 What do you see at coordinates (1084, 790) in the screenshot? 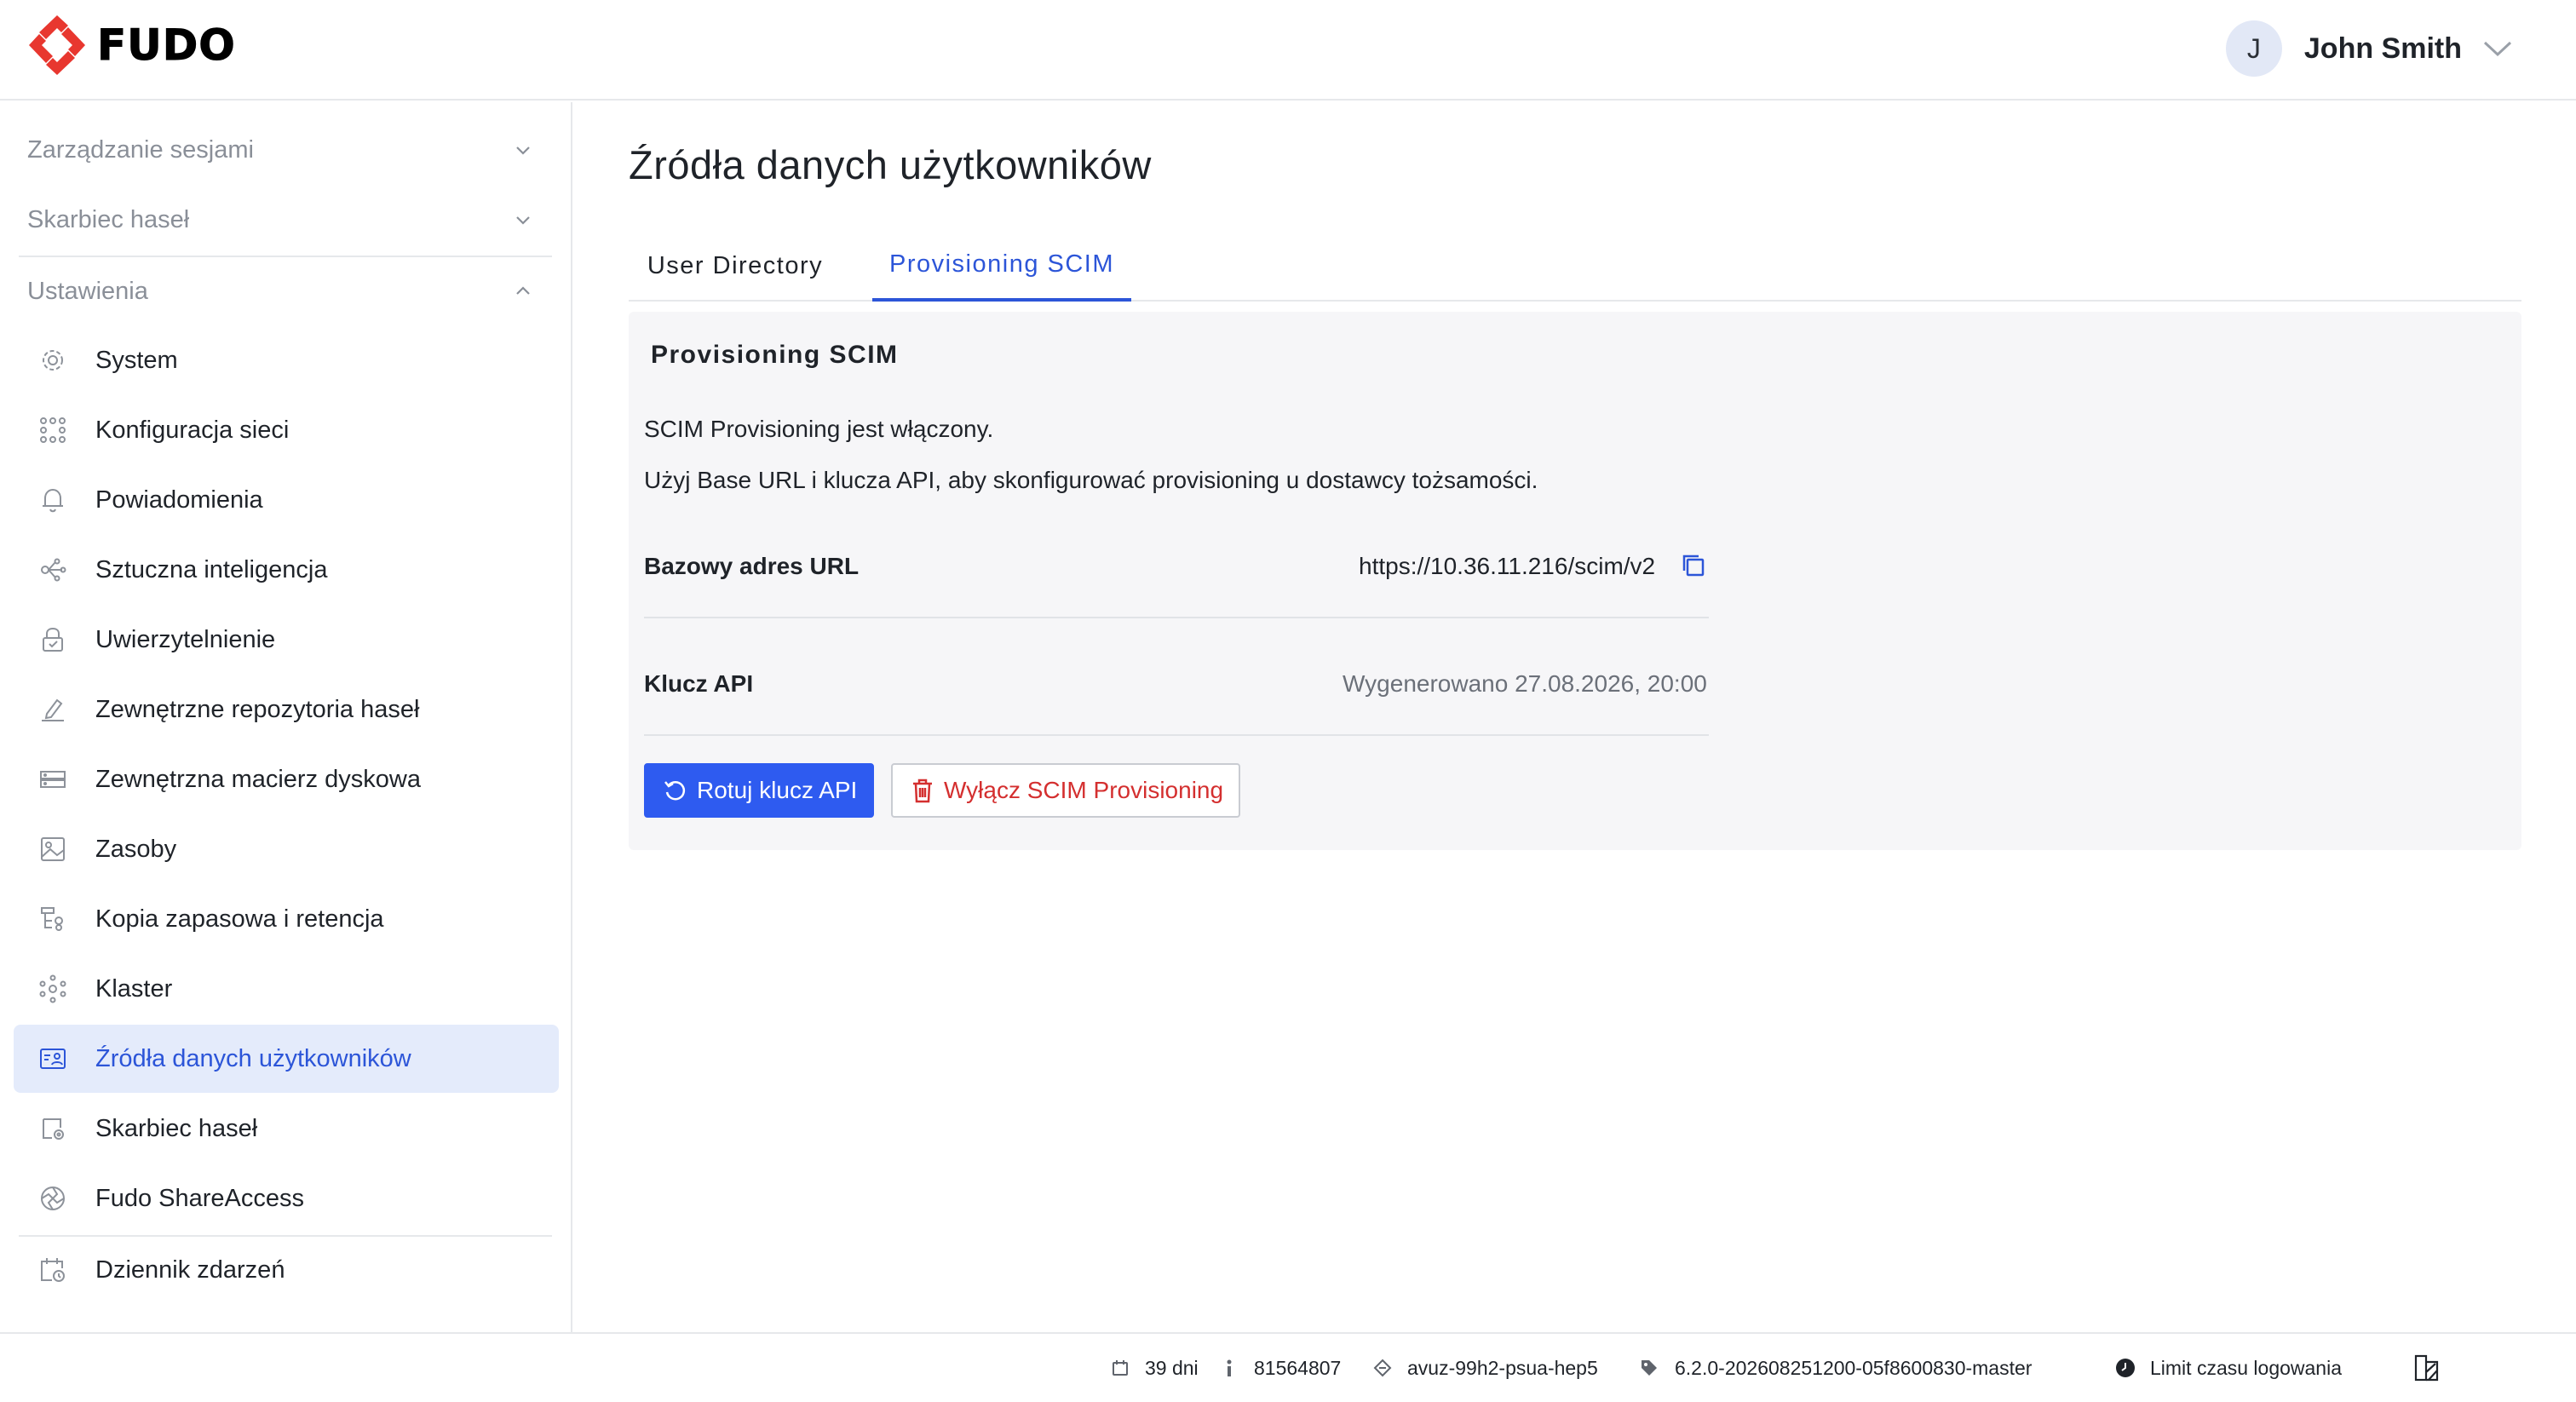
I see `disable-scim-label: Wyłącz SCIM Provisioning` at bounding box center [1084, 790].